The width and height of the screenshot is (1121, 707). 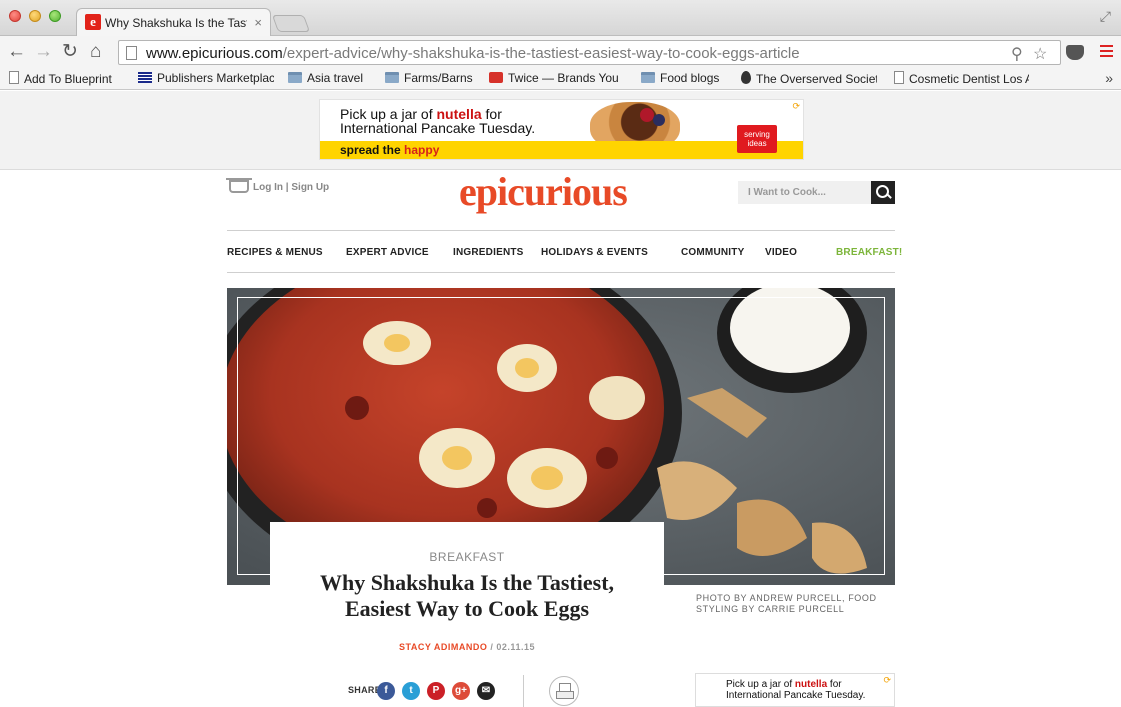 What do you see at coordinates (310, 187) in the screenshot?
I see `signup-link: Sign Up` at bounding box center [310, 187].